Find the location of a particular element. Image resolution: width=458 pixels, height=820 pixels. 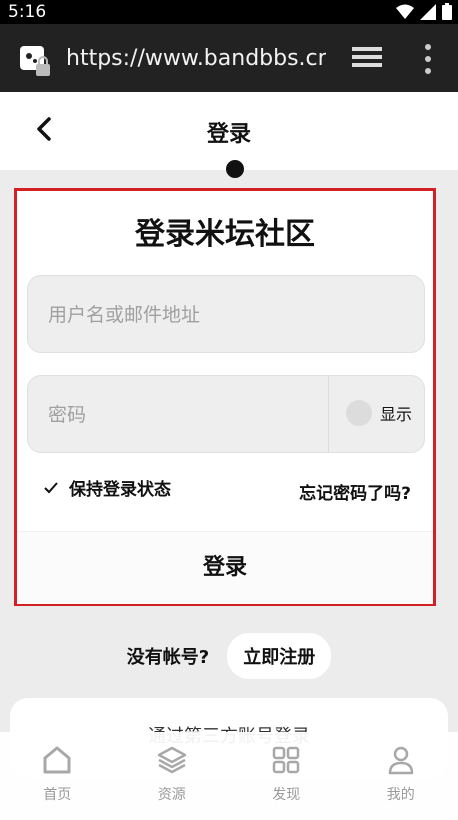

nav-item-discover: 发现 is located at coordinates (286, 776).